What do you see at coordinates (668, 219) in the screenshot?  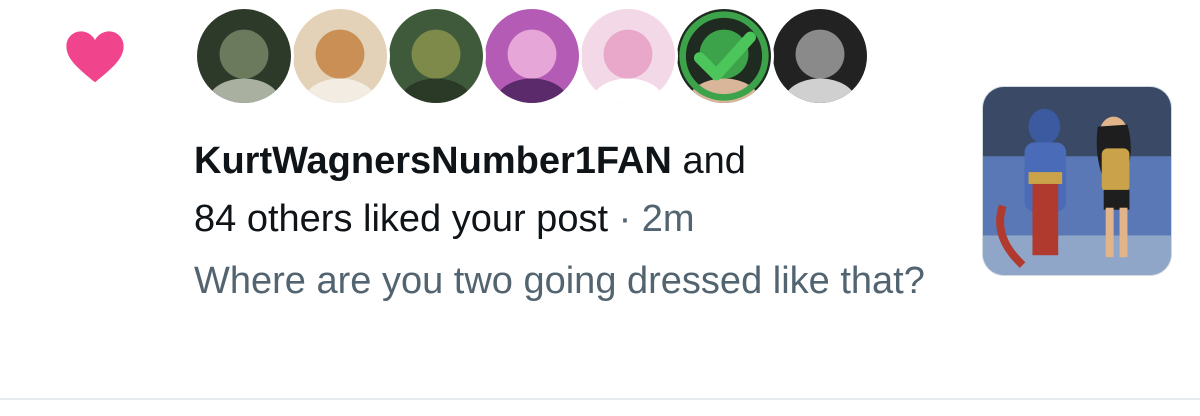 I see `timestamp: 2m` at bounding box center [668, 219].